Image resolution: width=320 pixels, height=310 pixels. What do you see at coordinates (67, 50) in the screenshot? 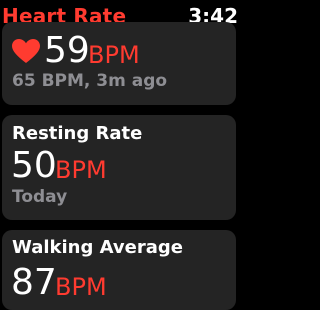
I see `current-bpm-value: 59` at bounding box center [67, 50].